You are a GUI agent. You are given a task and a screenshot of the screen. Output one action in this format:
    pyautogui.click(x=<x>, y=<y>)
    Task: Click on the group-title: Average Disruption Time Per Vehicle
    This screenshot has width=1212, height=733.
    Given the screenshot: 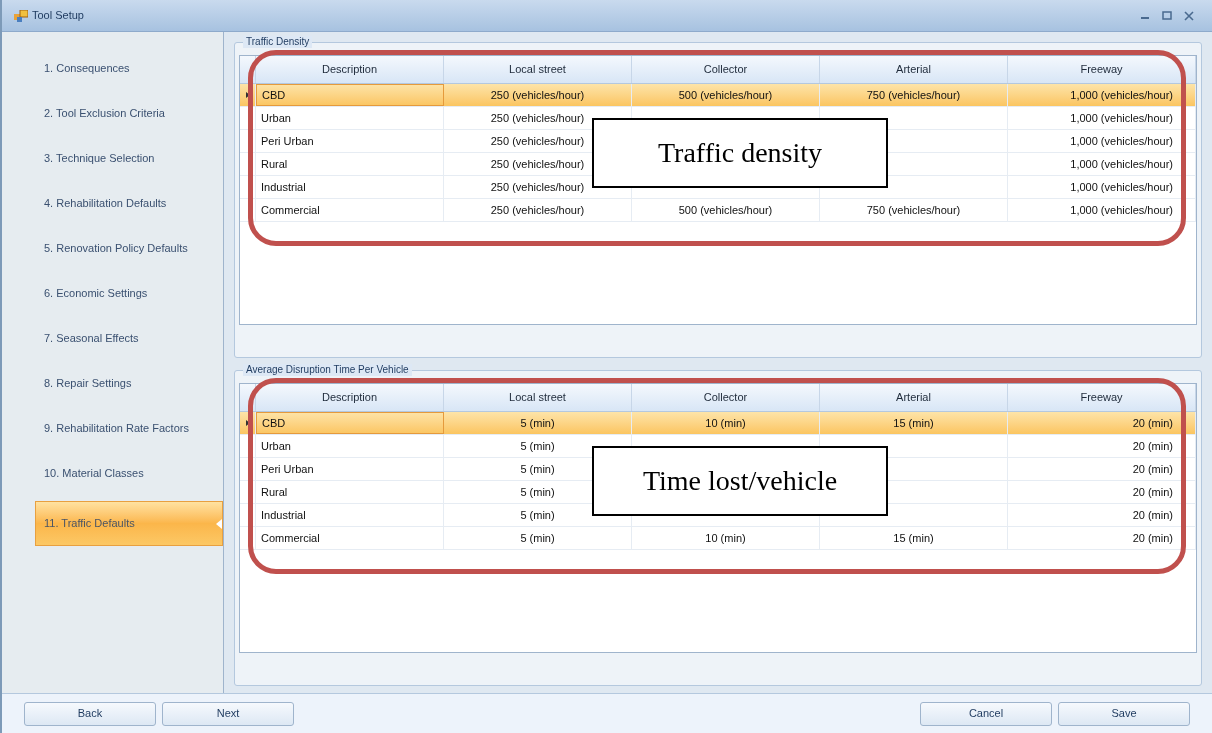 What is the action you would take?
    pyautogui.click(x=327, y=370)
    